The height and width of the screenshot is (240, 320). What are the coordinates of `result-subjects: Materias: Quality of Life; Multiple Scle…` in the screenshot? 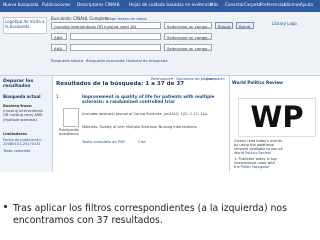 It's located at (139, 127).